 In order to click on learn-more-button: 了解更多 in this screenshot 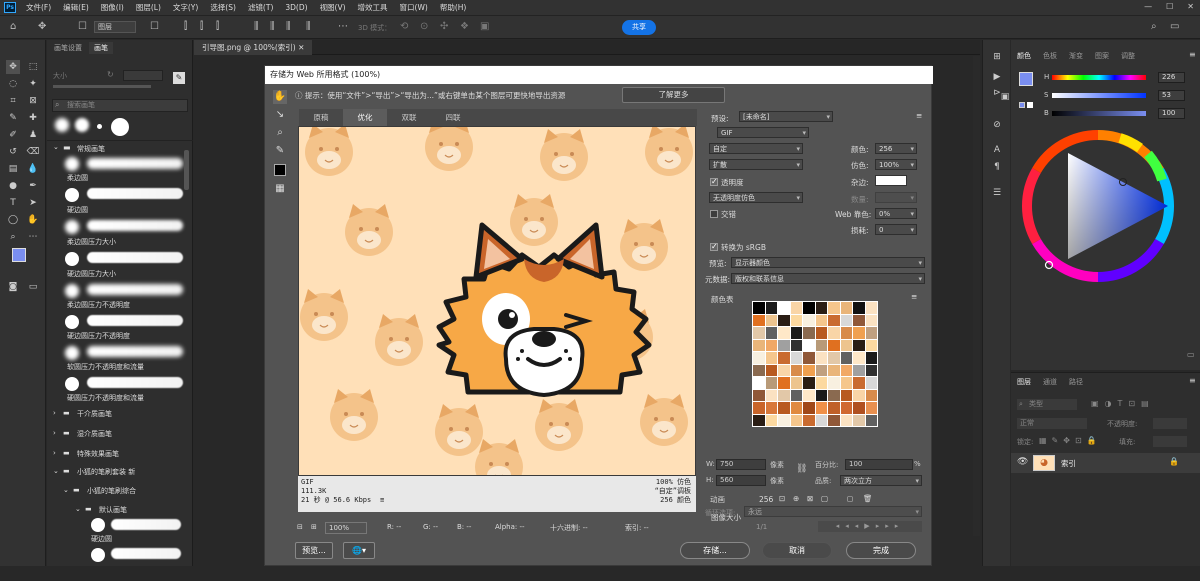, I will do `click(673, 95)`.